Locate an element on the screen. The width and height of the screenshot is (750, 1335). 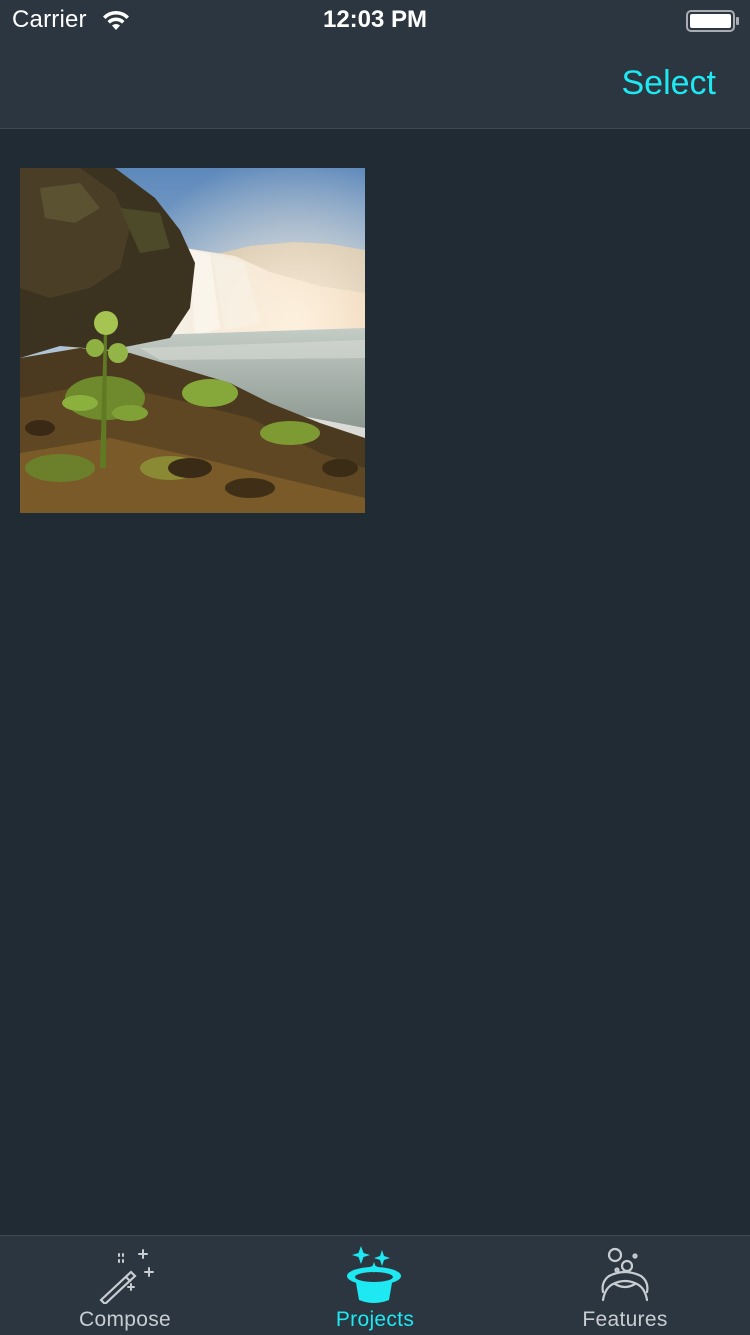
tab-compose: Compose is located at coordinates (125, 1285).